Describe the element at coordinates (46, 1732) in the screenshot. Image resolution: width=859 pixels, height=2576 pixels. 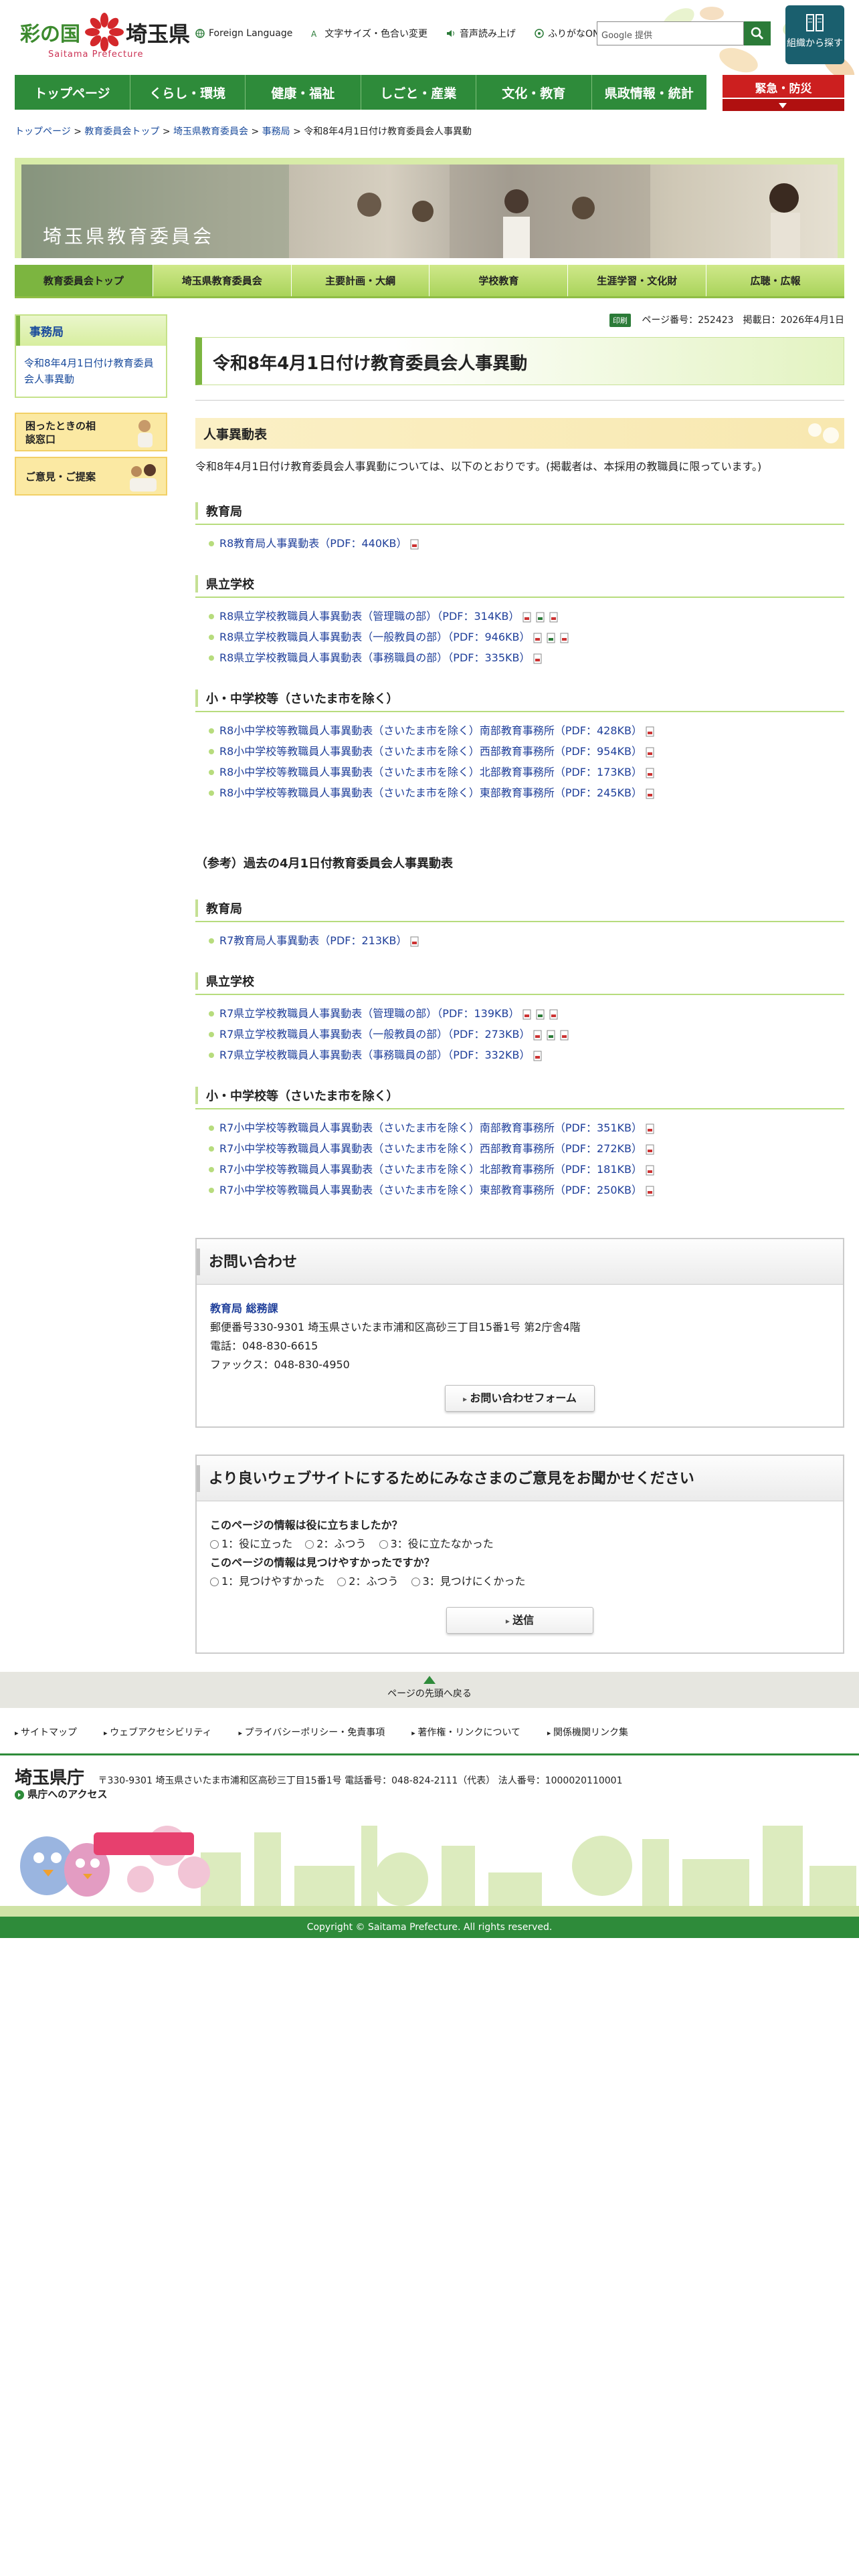
I see `footer-link: サイトマップ` at that location.